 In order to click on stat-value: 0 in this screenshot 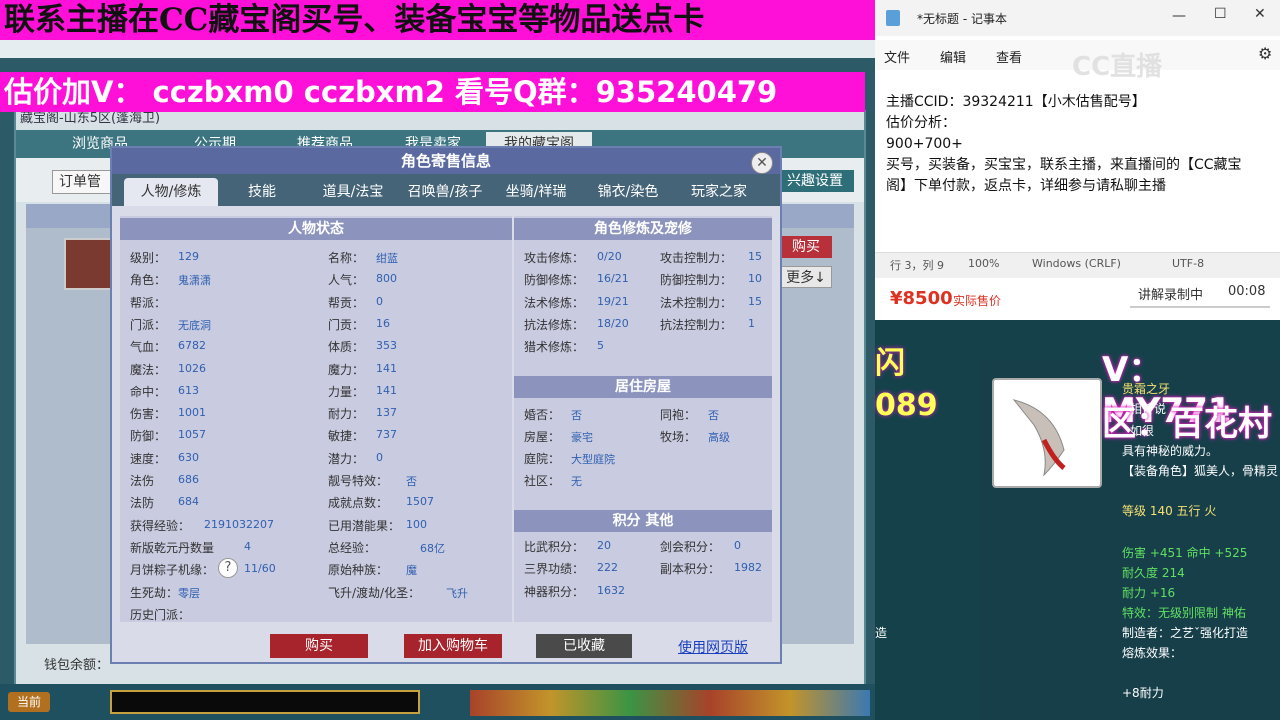, I will do `click(737, 545)`.